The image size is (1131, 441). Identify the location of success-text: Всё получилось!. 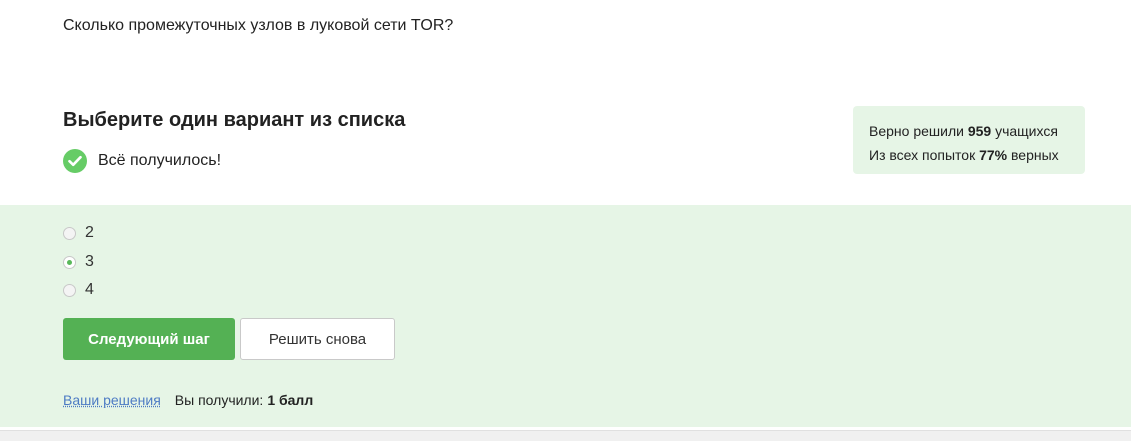
(160, 160).